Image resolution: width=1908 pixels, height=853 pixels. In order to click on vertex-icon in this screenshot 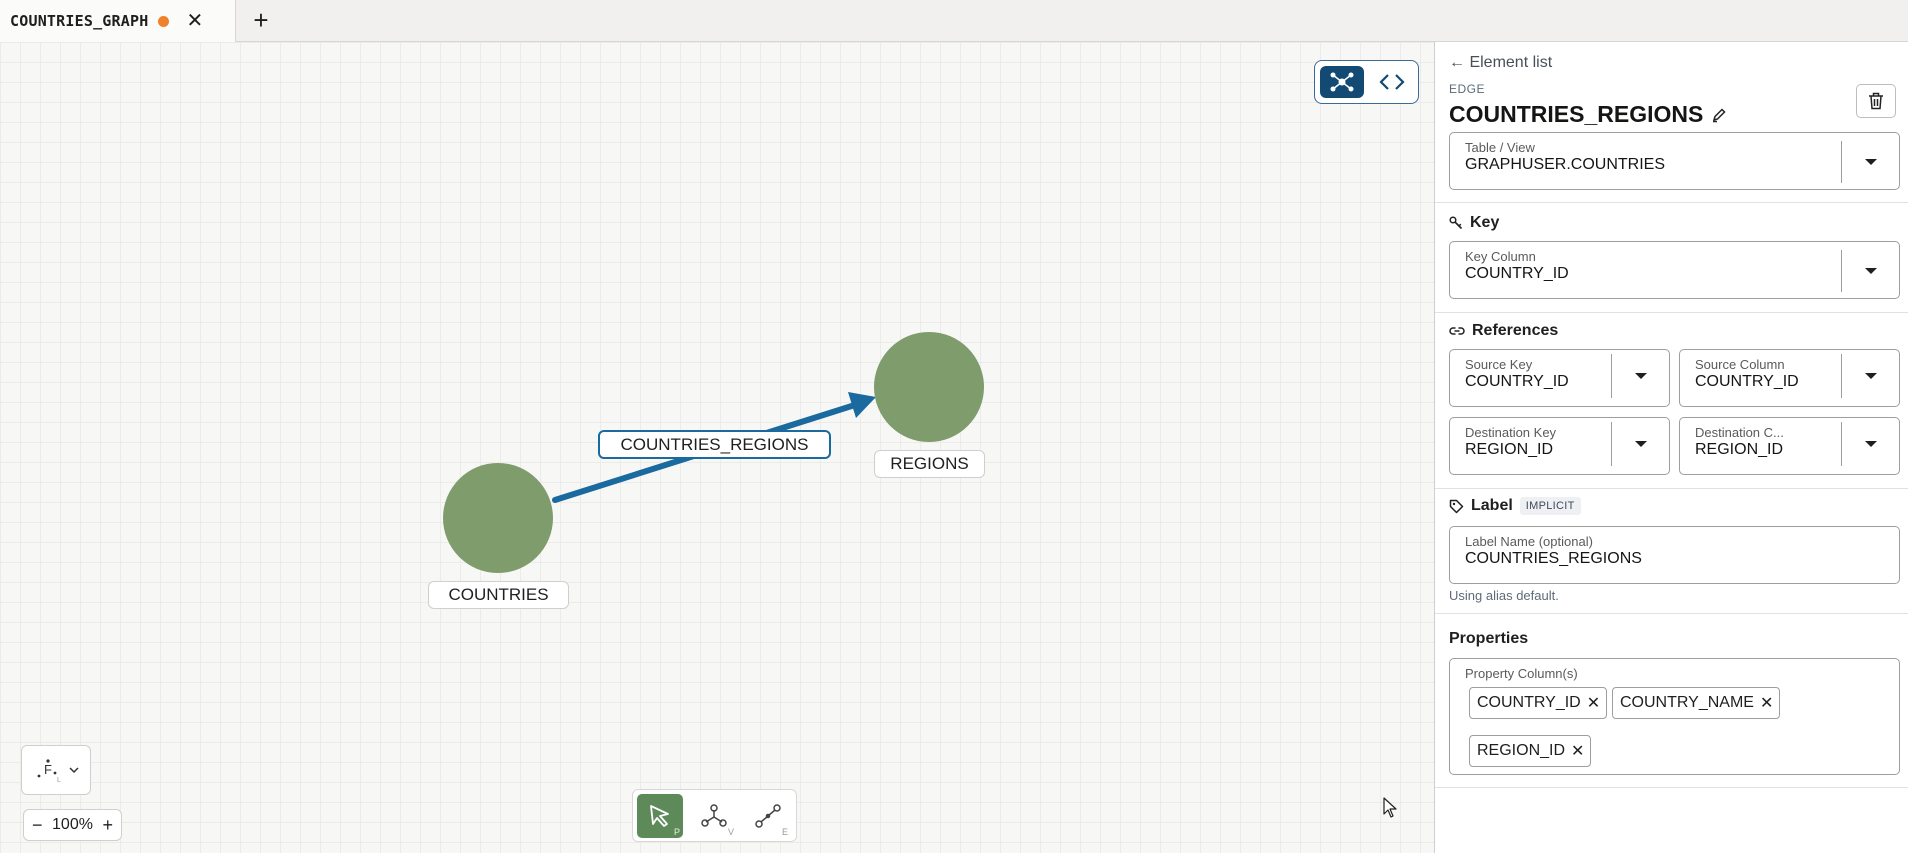, I will do `click(714, 815)`.